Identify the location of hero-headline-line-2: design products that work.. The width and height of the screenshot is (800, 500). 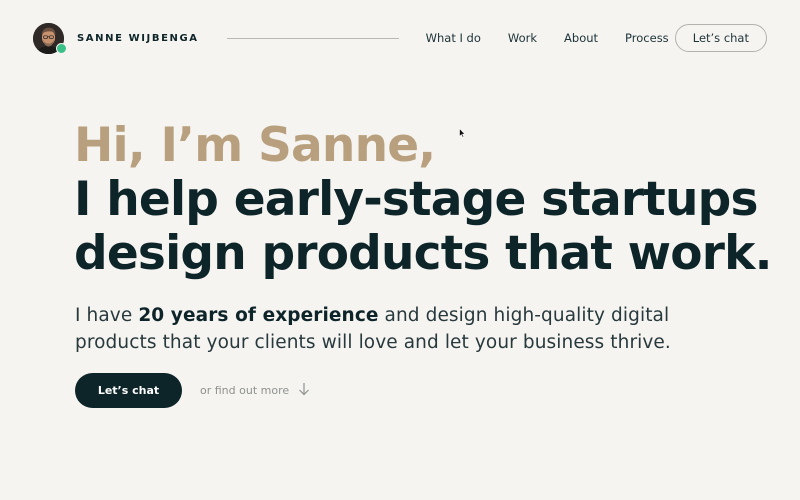
(423, 253).